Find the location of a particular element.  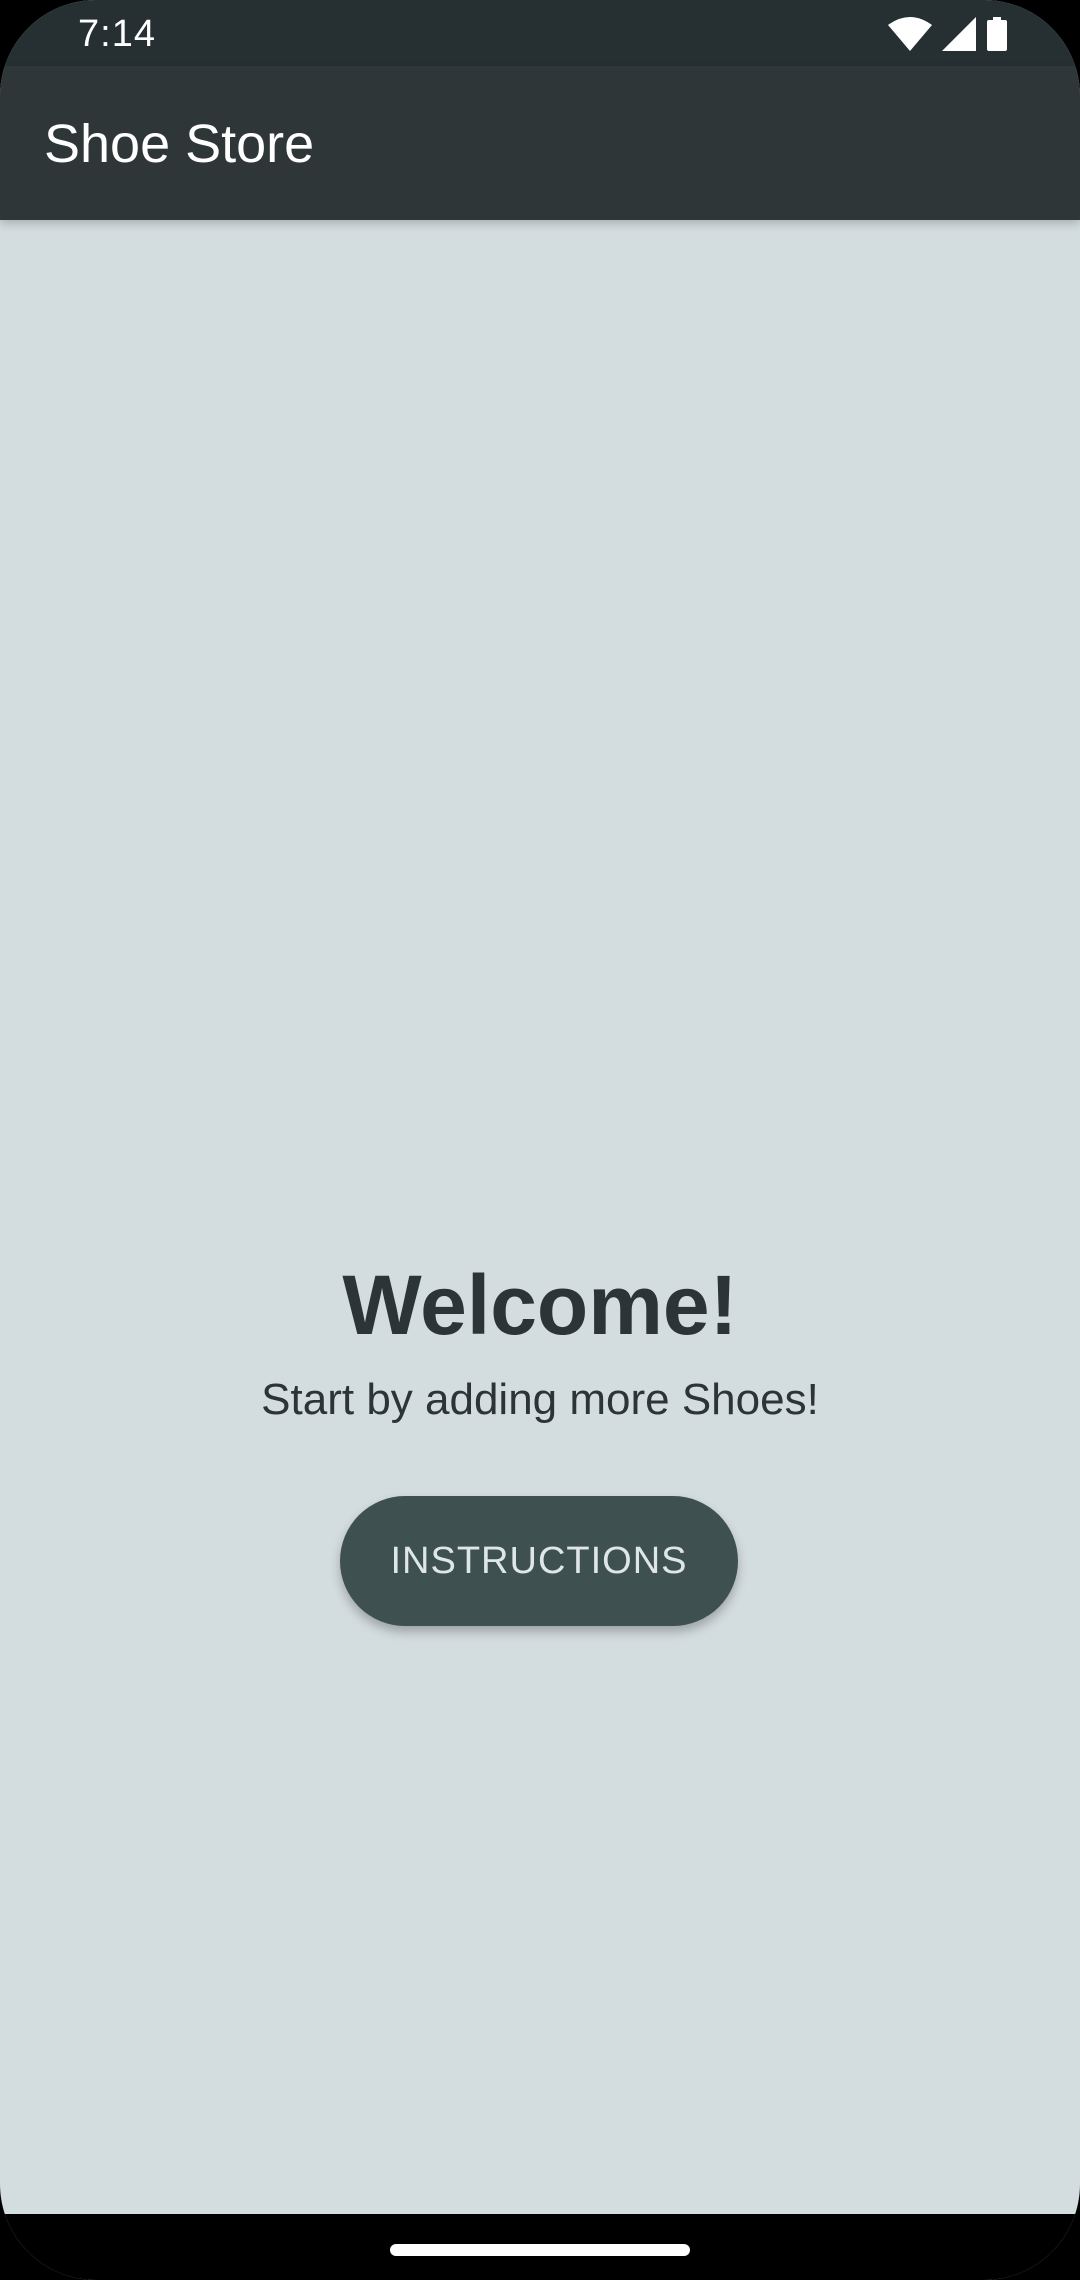

status-time: 7:14 is located at coordinates (117, 34).